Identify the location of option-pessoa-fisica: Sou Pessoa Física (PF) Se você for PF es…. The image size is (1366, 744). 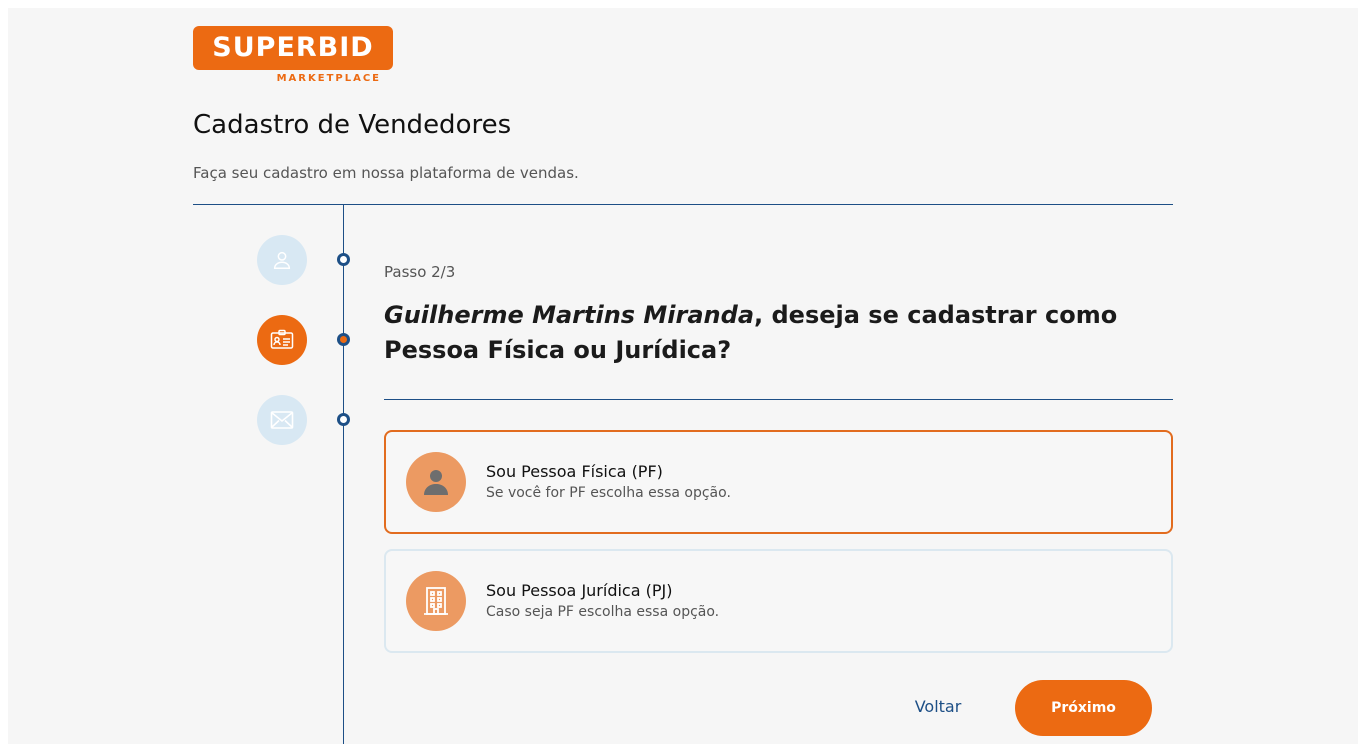
(778, 482).